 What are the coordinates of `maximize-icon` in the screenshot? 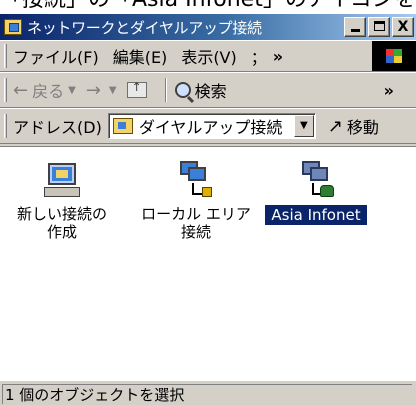 It's located at (379, 26).